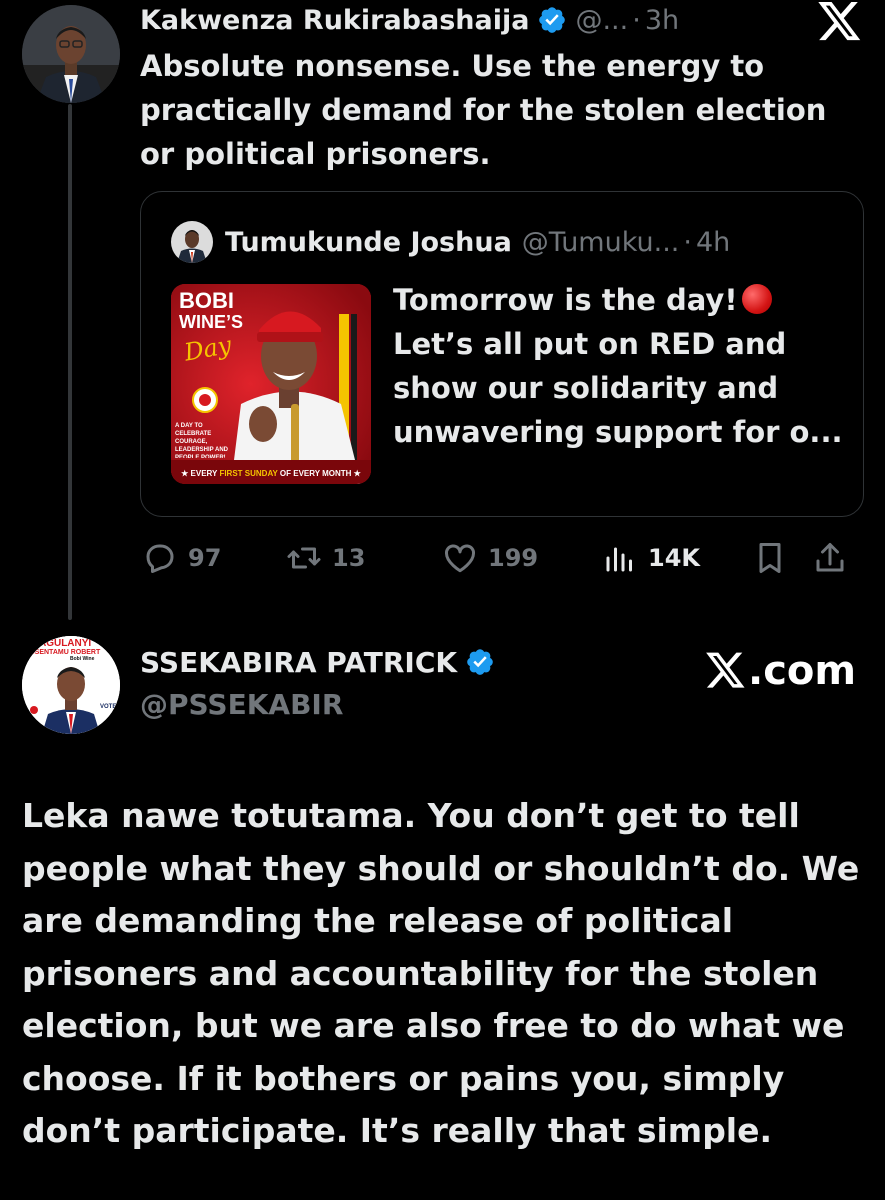 This screenshot has height=1200, width=885. I want to click on quote-timestamp: 4h, so click(713, 242).